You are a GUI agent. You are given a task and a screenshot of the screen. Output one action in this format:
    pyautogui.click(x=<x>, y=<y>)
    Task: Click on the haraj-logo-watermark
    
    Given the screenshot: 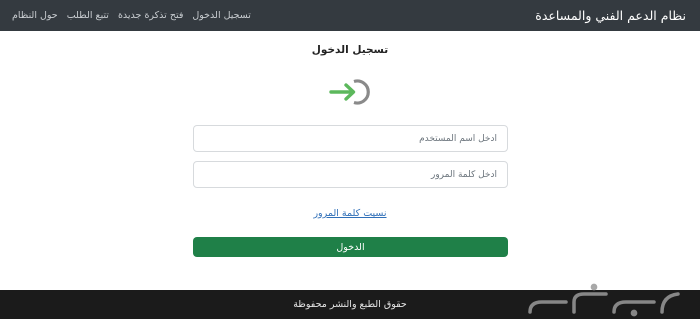 What is the action you would take?
    pyautogui.click(x=604, y=300)
    